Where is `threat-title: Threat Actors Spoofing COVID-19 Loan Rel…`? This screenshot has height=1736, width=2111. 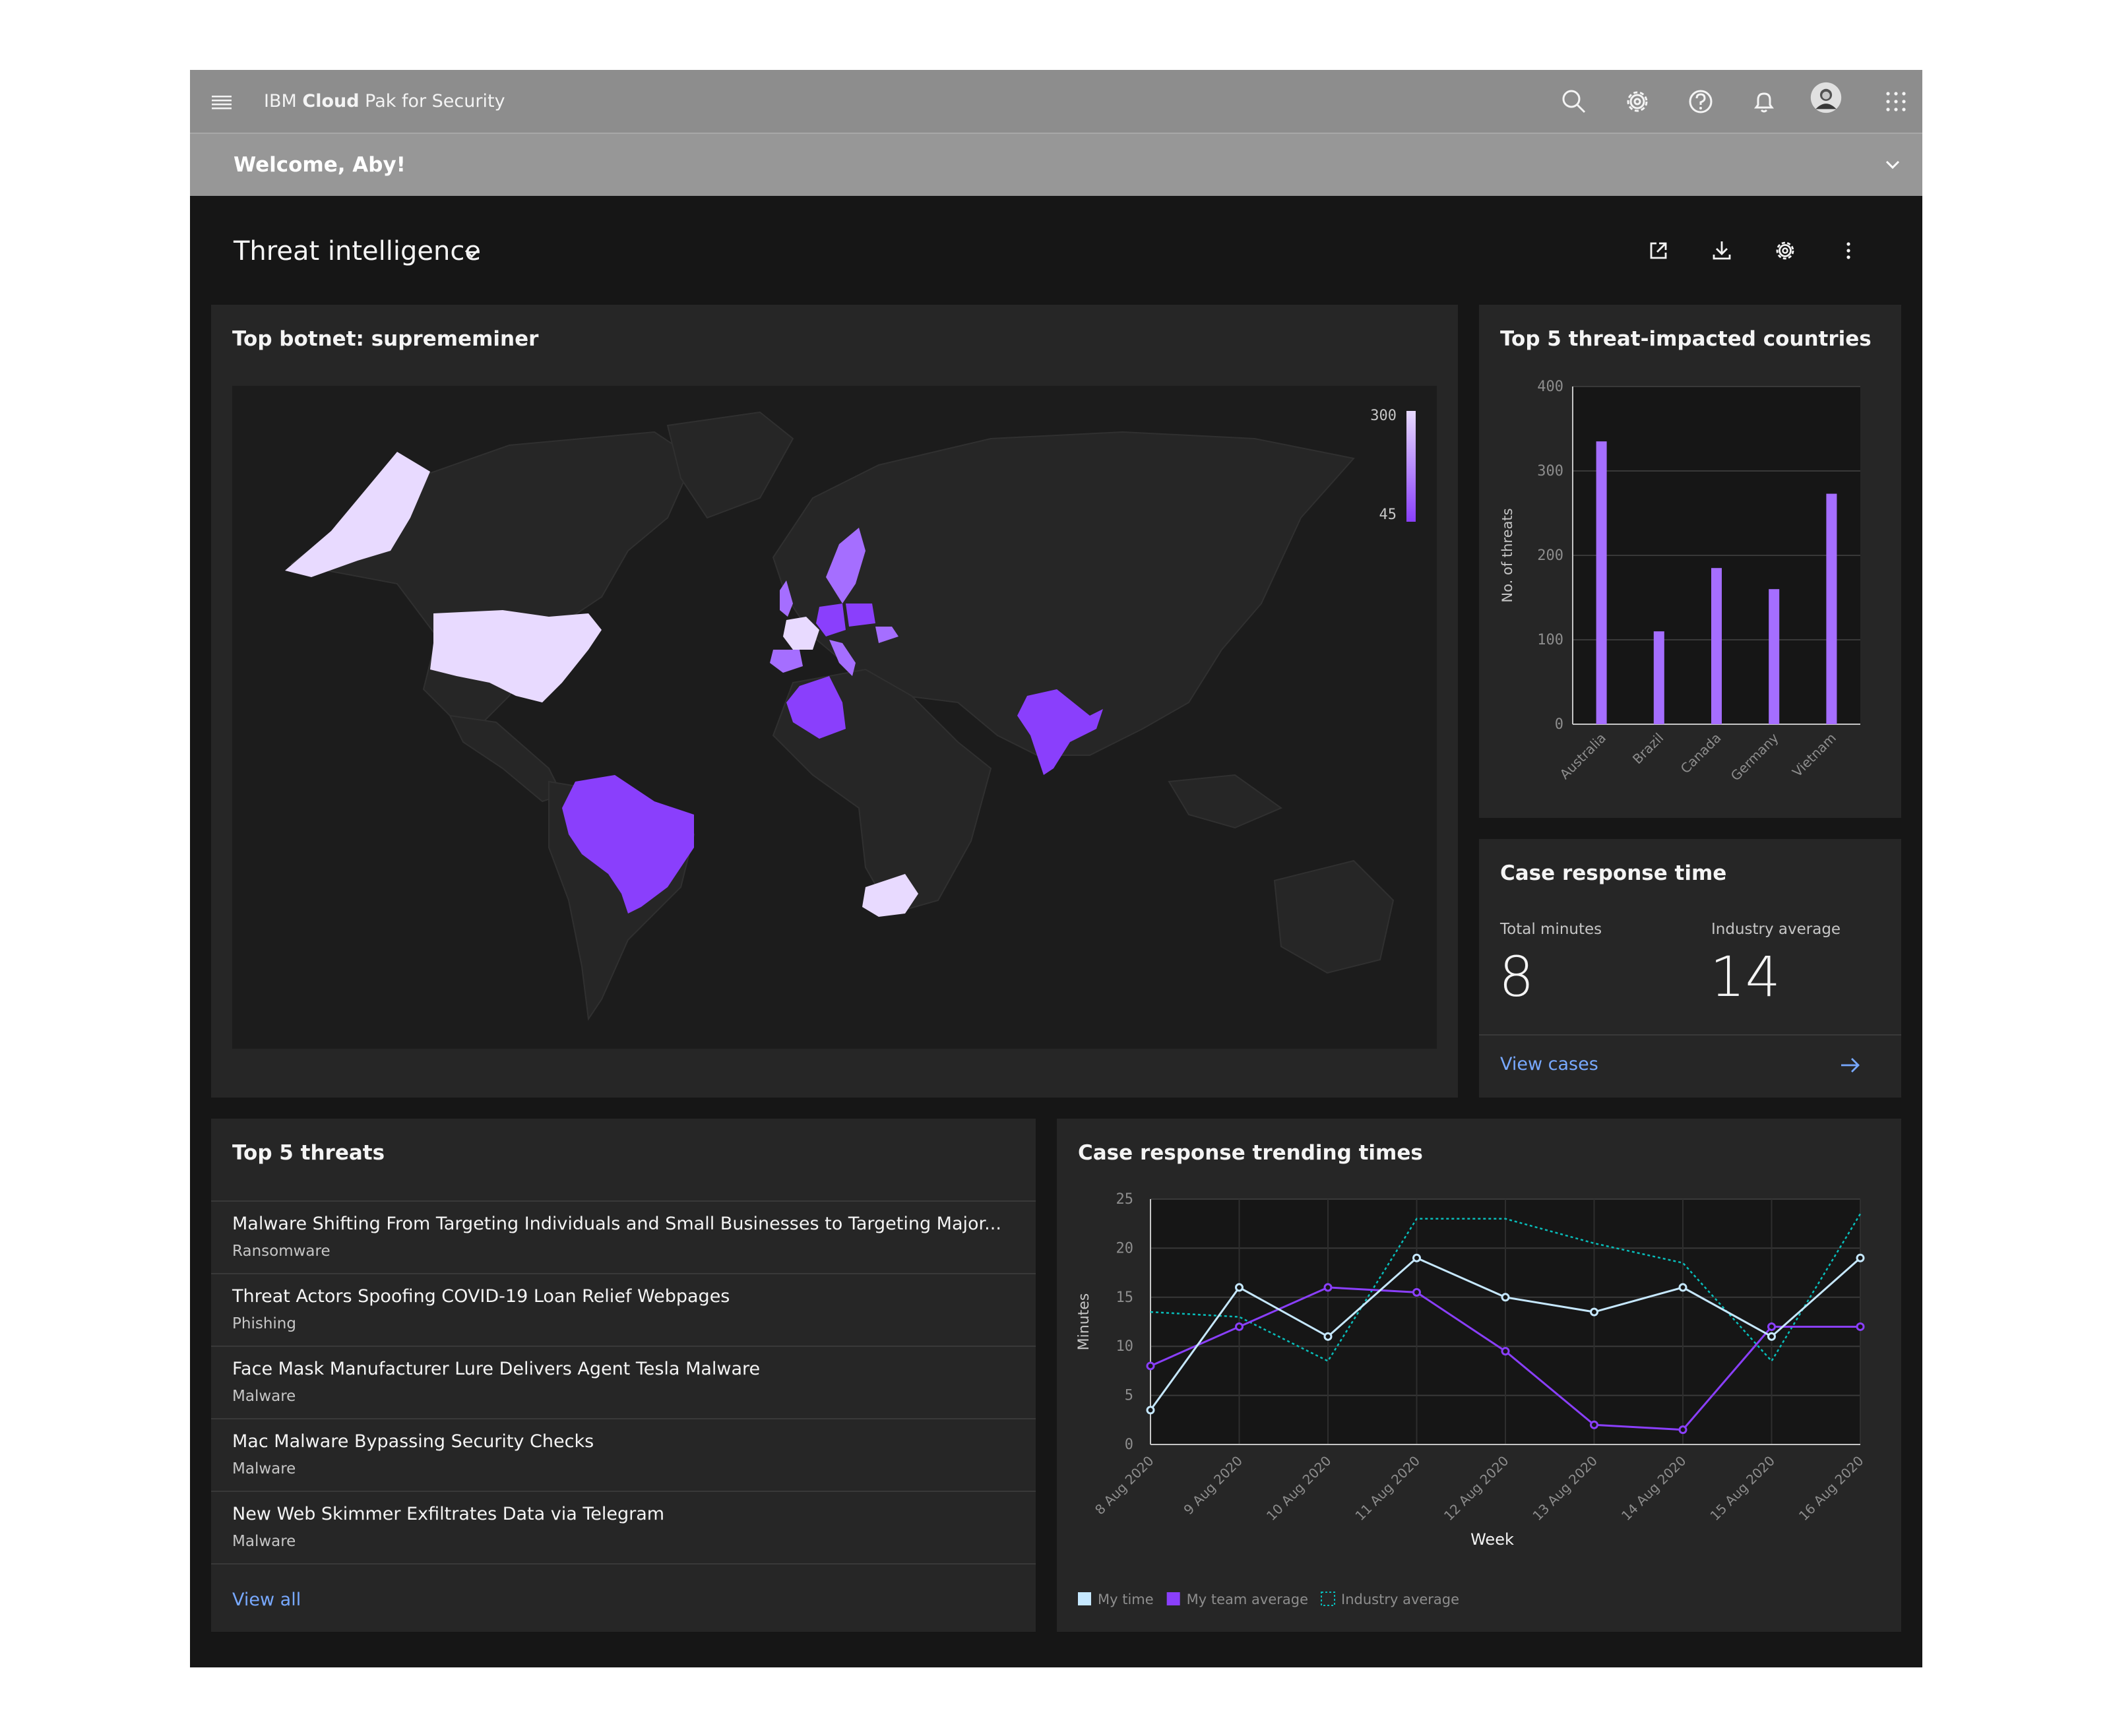 threat-title: Threat Actors Spoofing COVID-19 Loan Rel… is located at coordinates (481, 1296).